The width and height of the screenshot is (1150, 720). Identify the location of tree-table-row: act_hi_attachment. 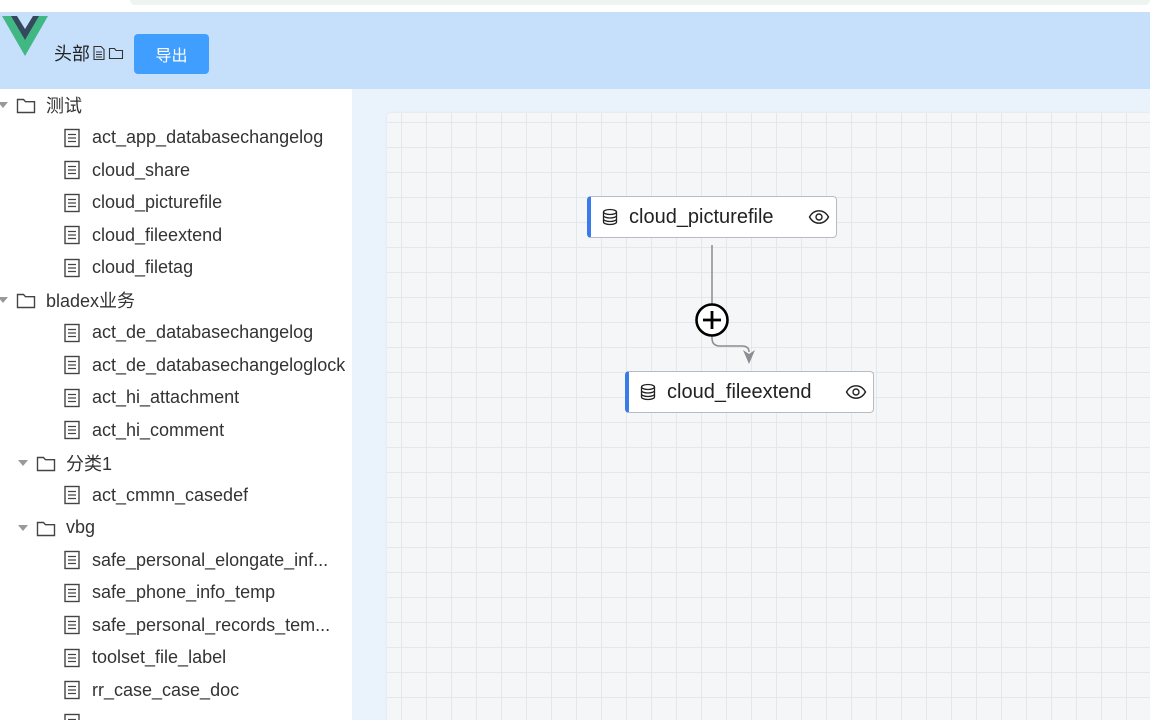
(150, 398).